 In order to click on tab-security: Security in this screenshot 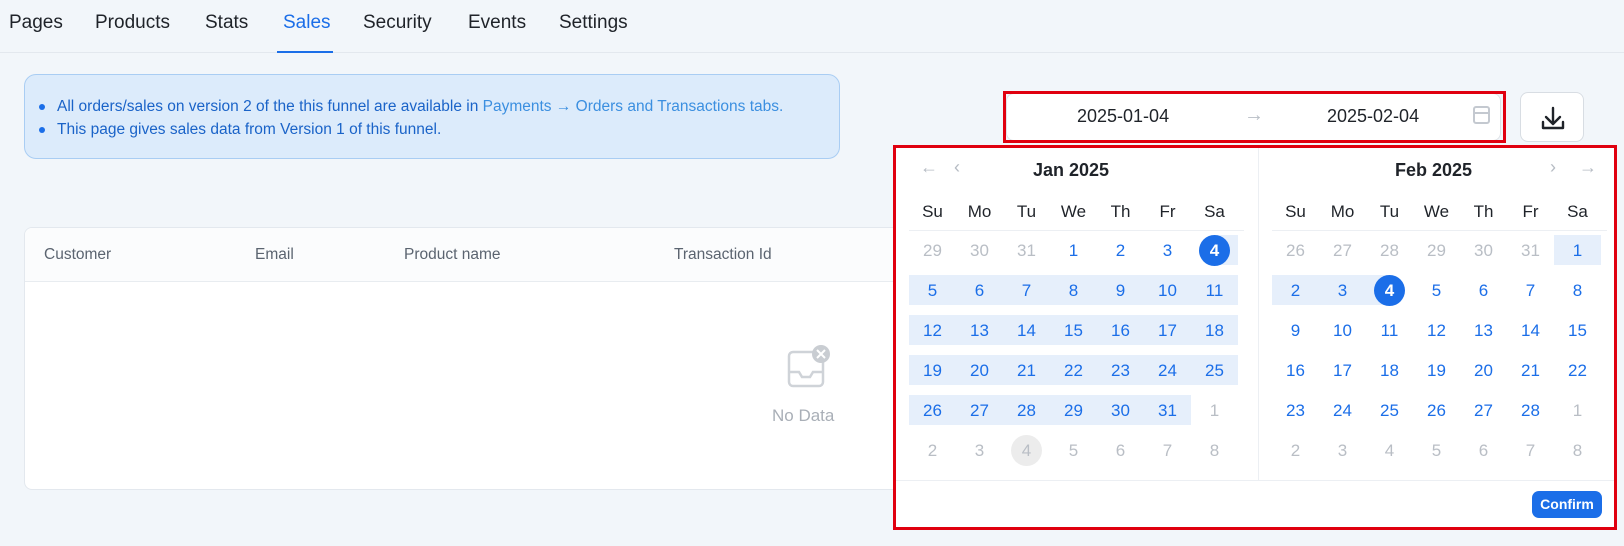, I will do `click(397, 23)`.